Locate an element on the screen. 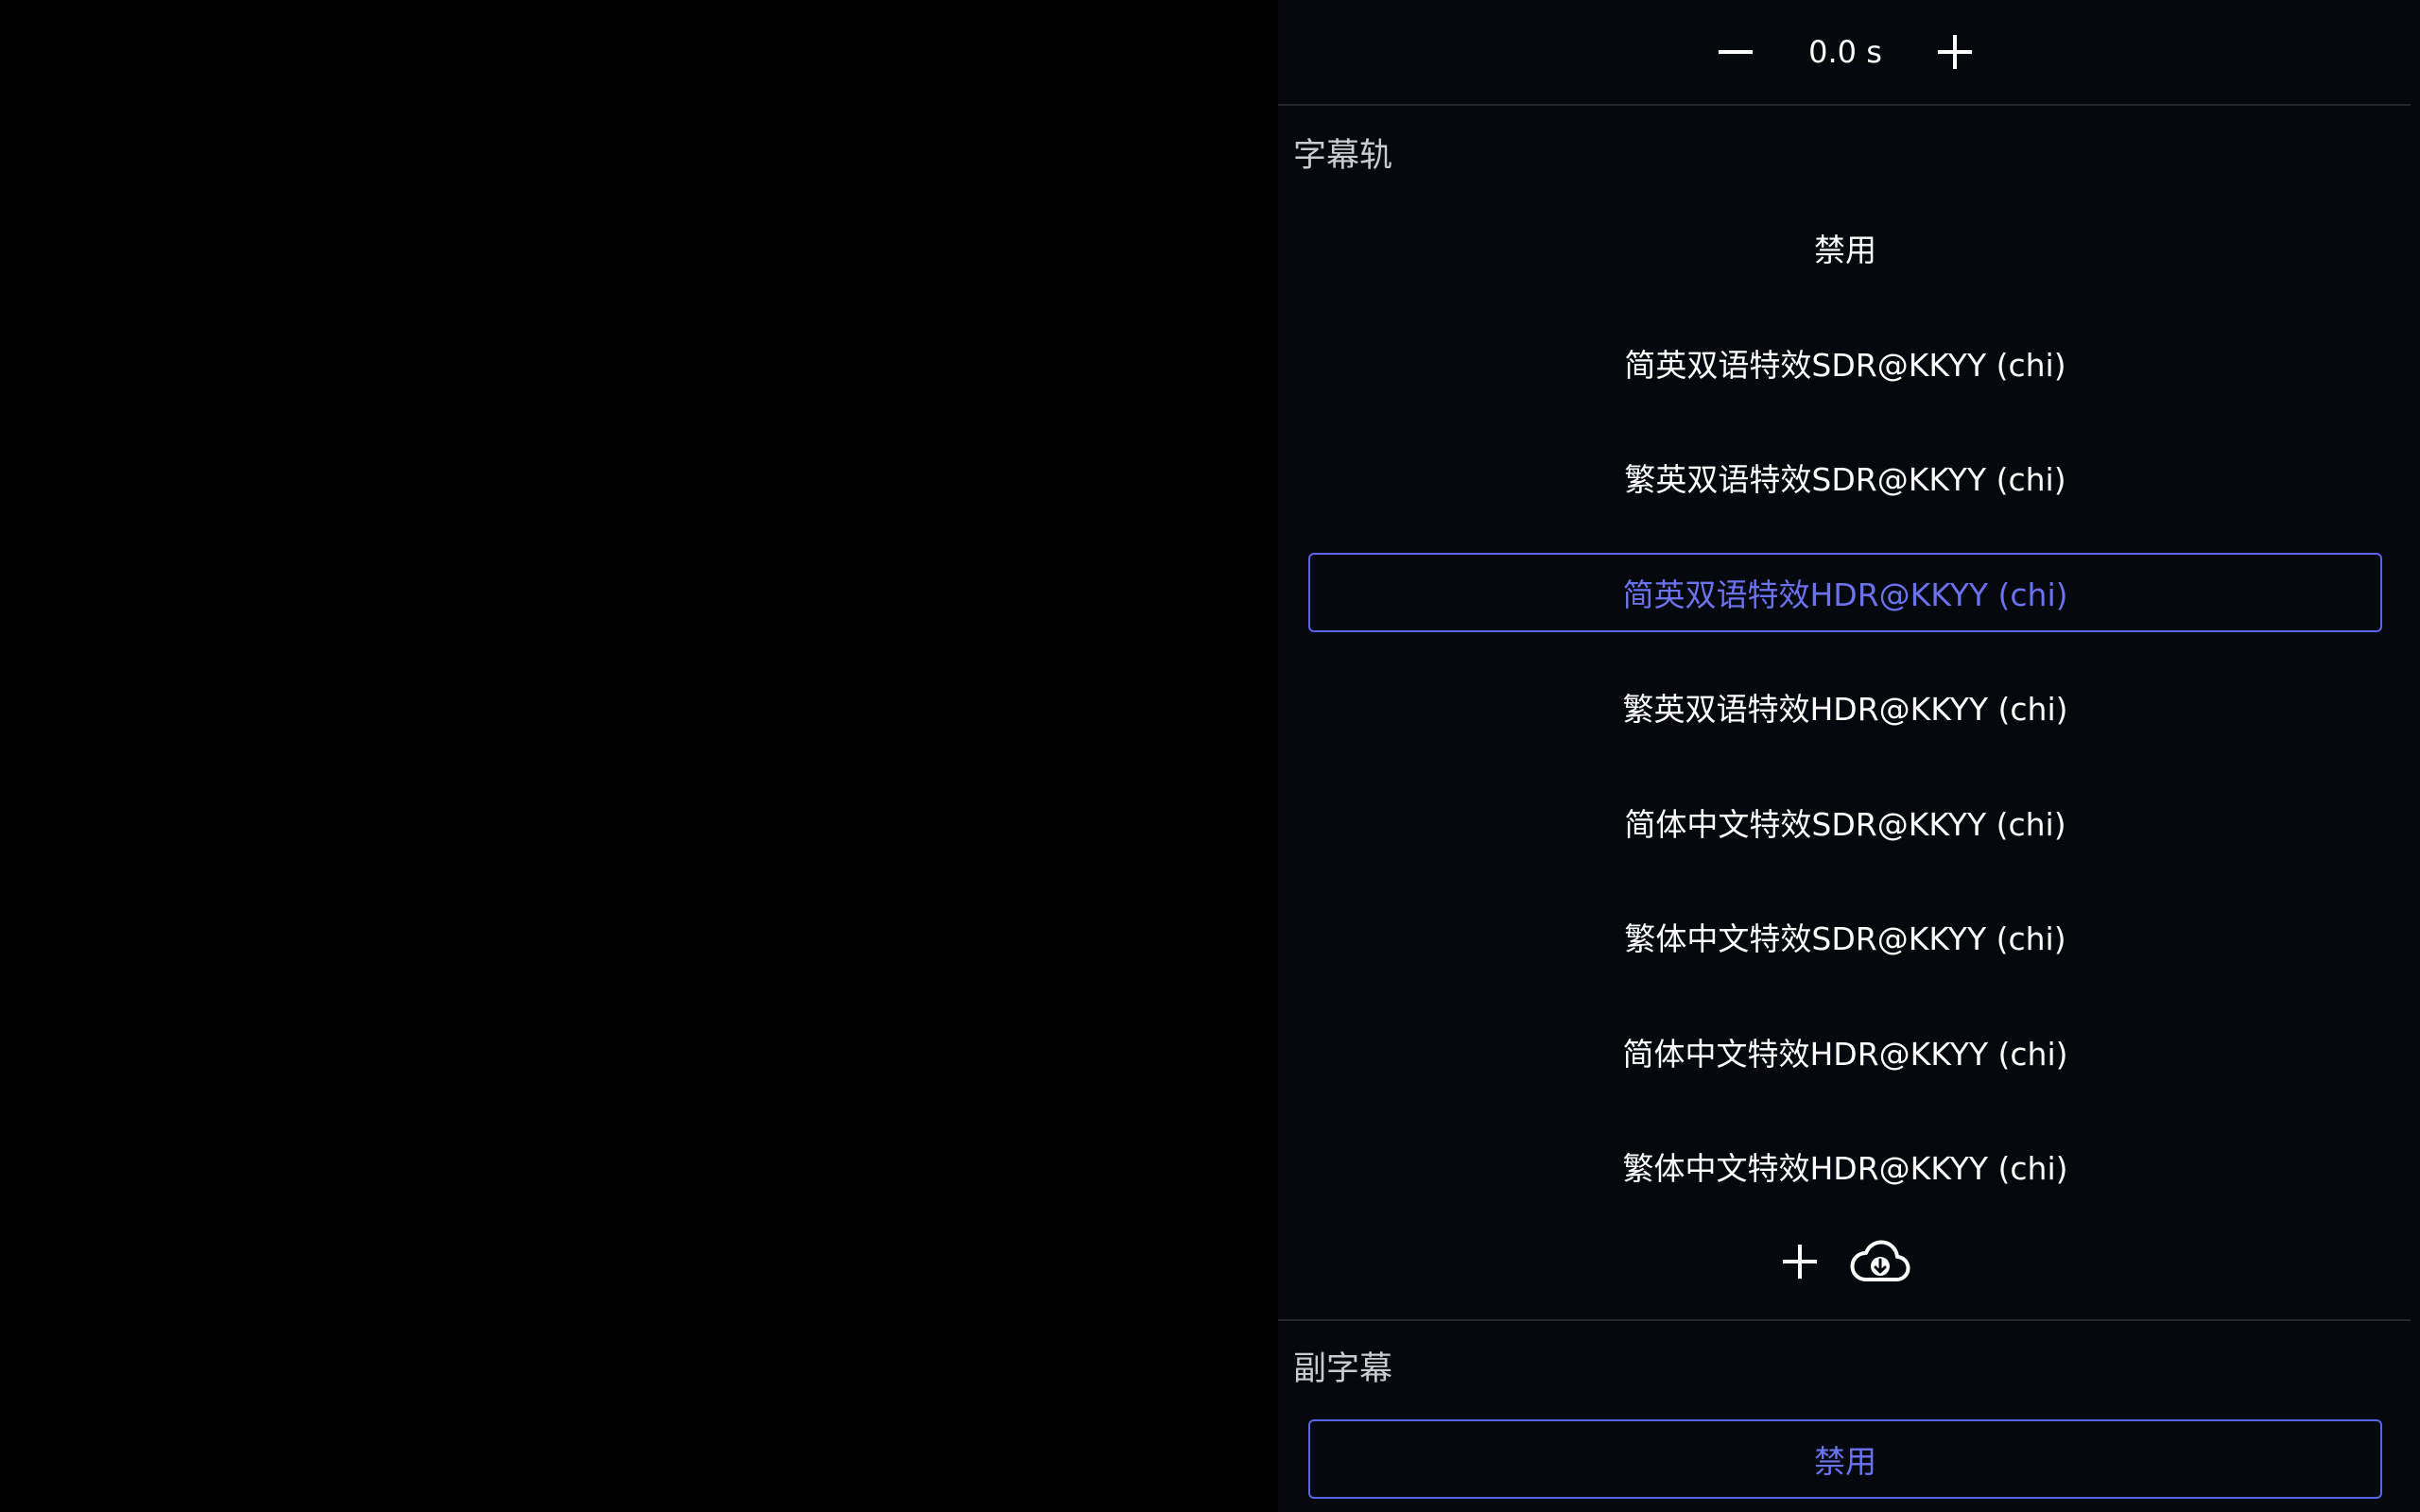  secondary-subtitle-list: 禁用 is located at coordinates (1845, 1465).